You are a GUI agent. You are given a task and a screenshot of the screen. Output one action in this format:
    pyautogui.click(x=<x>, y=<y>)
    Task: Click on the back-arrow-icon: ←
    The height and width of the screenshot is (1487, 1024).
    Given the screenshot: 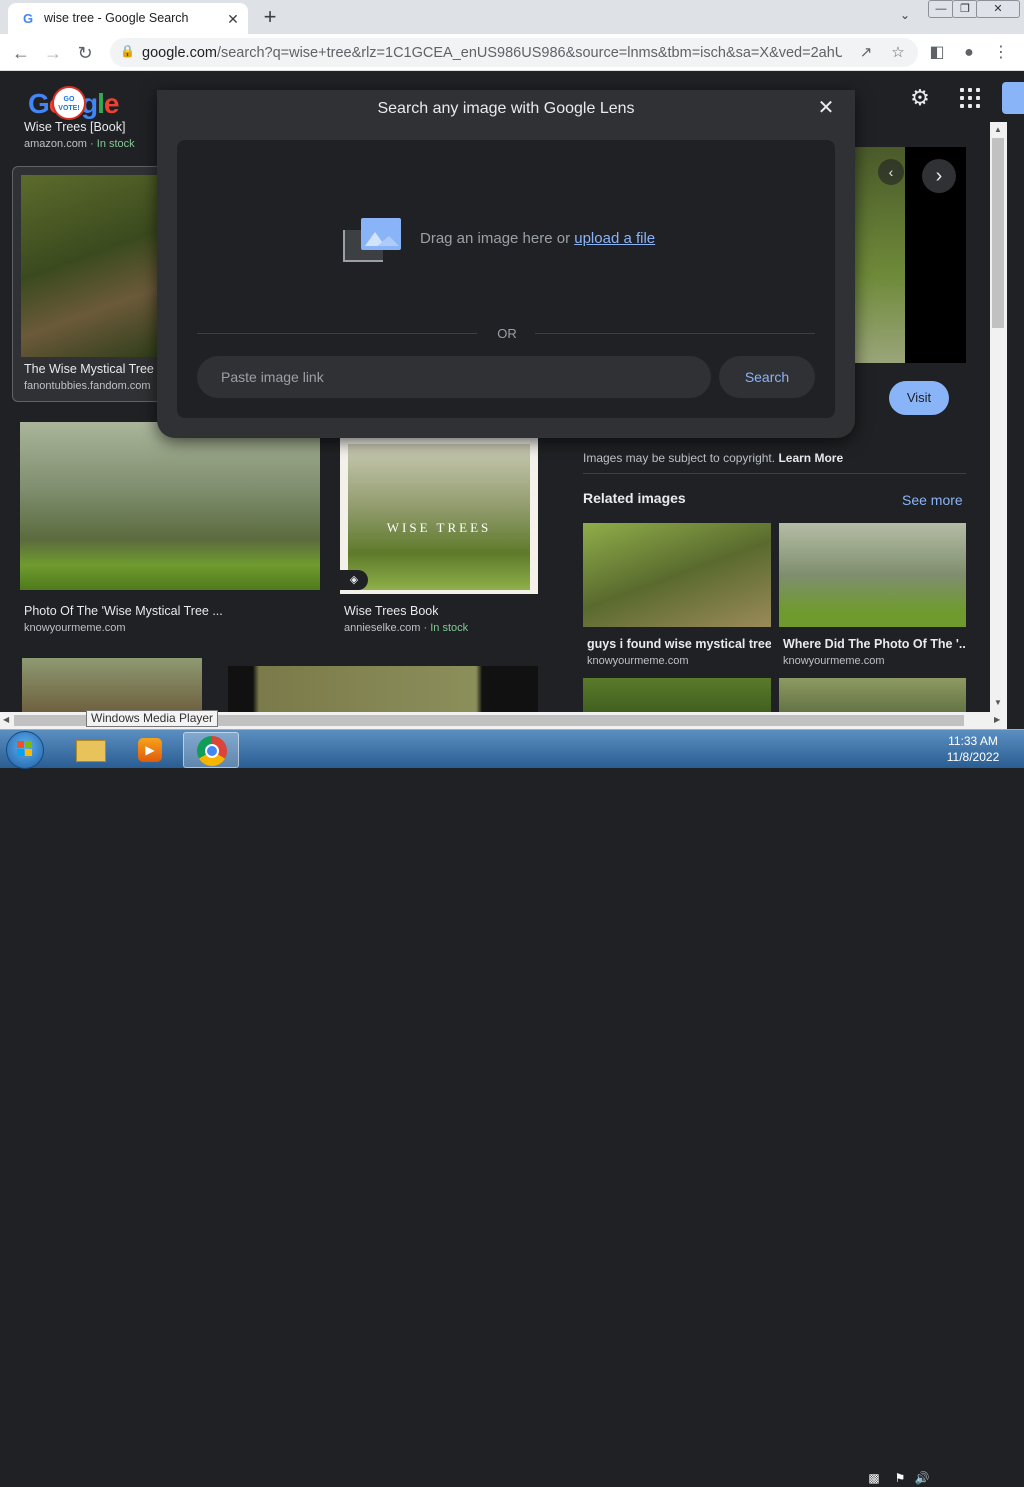 What is the action you would take?
    pyautogui.click(x=21, y=53)
    